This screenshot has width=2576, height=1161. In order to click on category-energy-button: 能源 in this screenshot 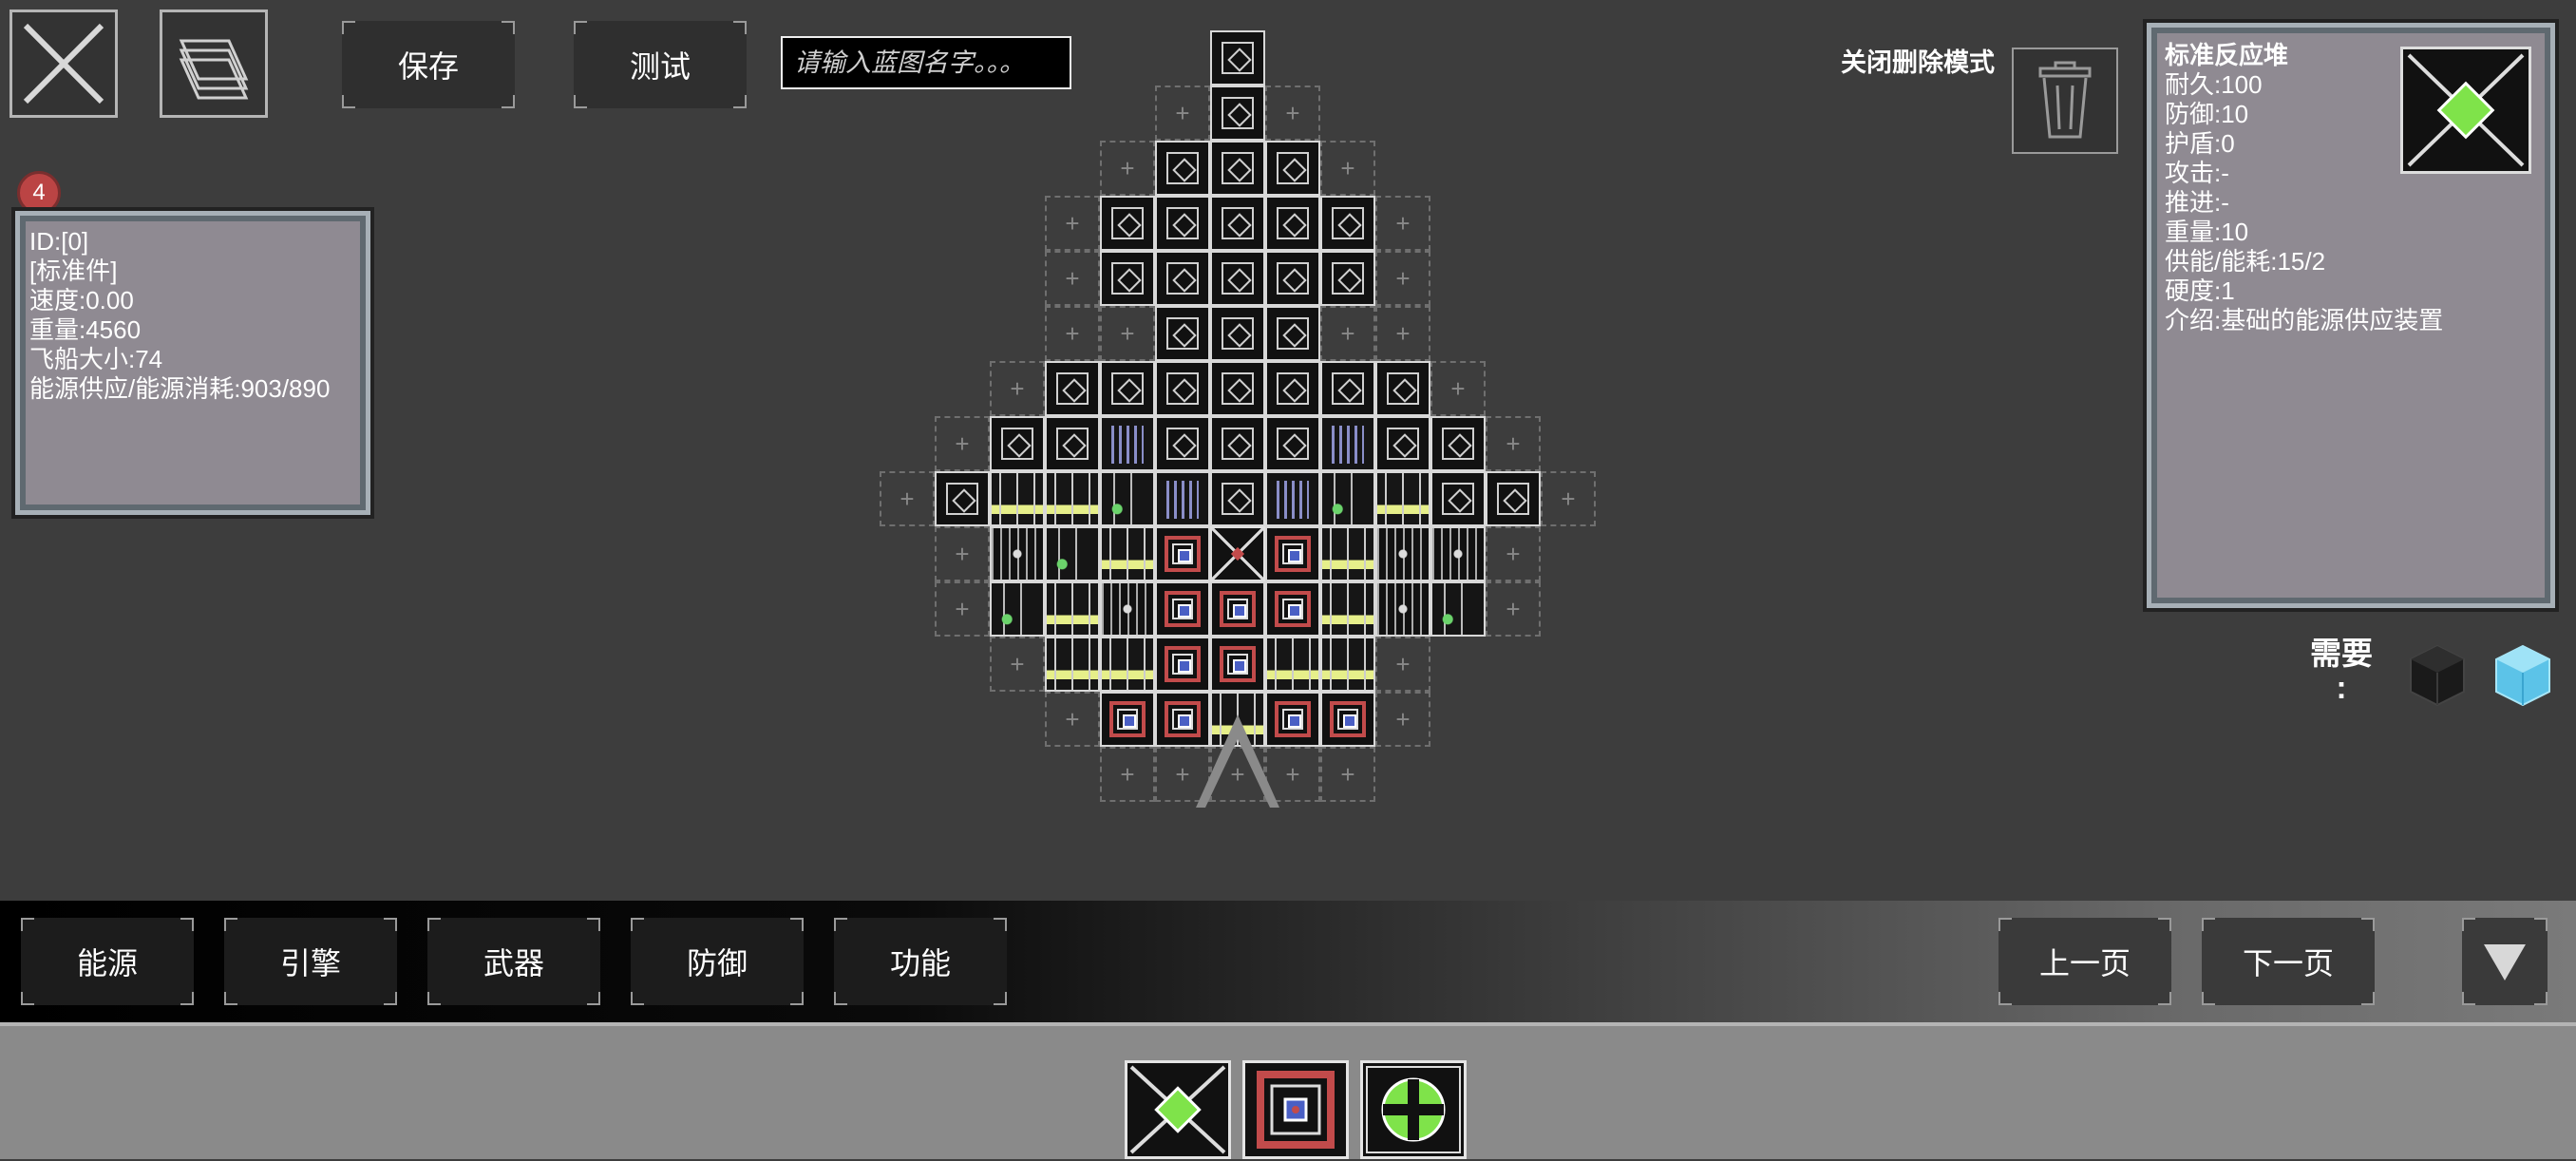, I will do `click(107, 961)`.